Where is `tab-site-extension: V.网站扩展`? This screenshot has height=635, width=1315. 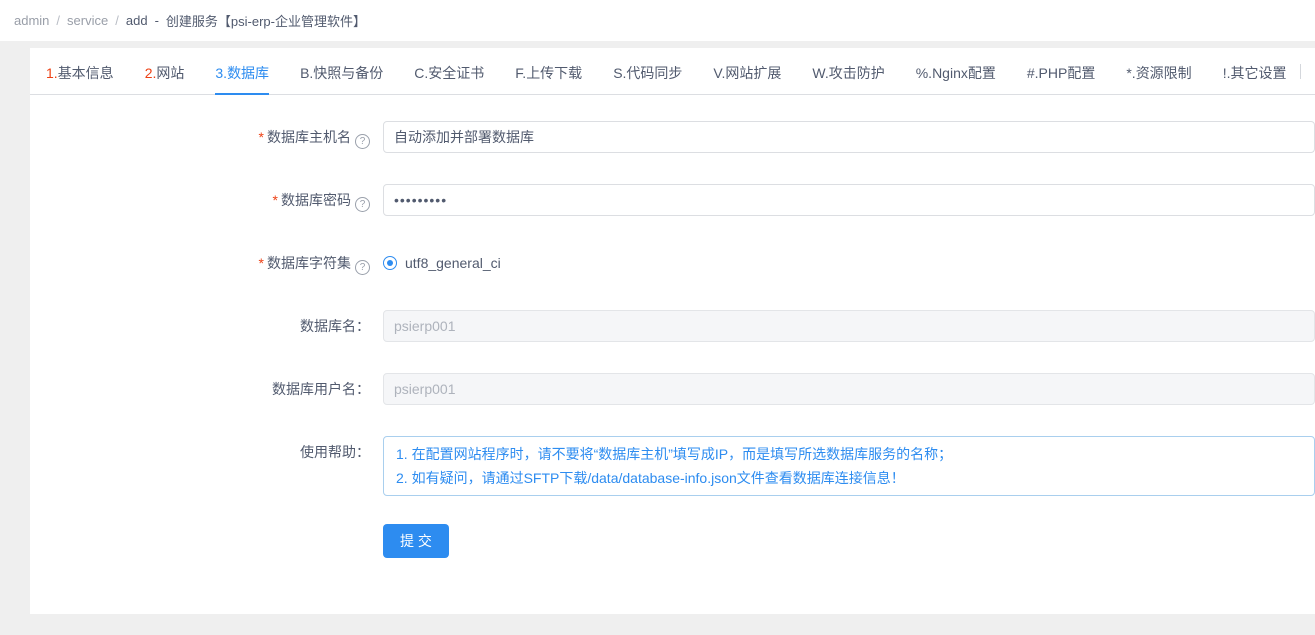
tab-site-extension: V.网站扩展 is located at coordinates (747, 71).